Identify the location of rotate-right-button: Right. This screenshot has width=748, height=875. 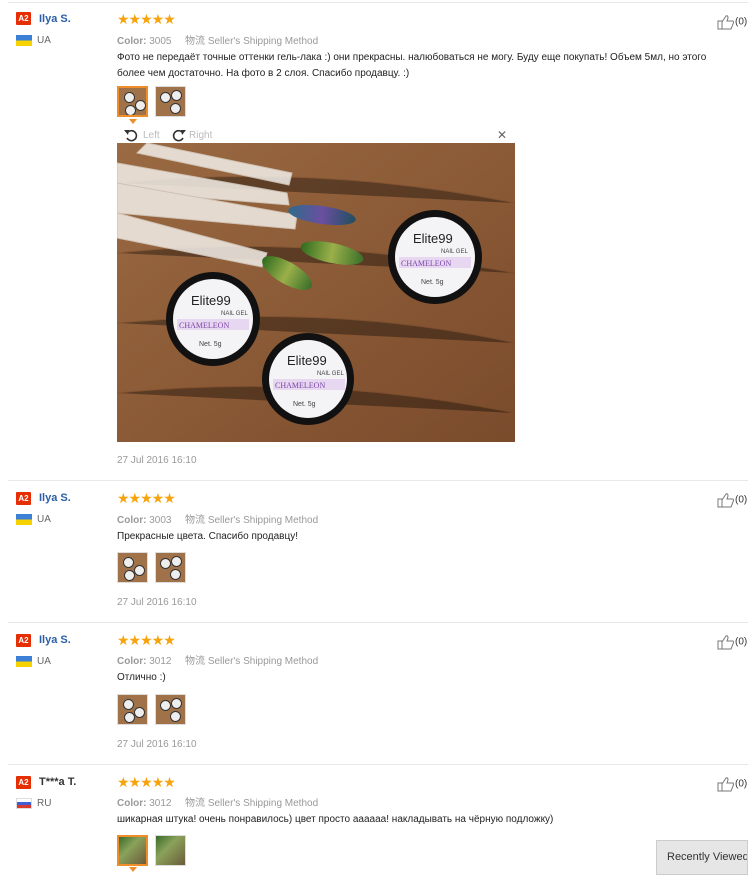
(190, 135).